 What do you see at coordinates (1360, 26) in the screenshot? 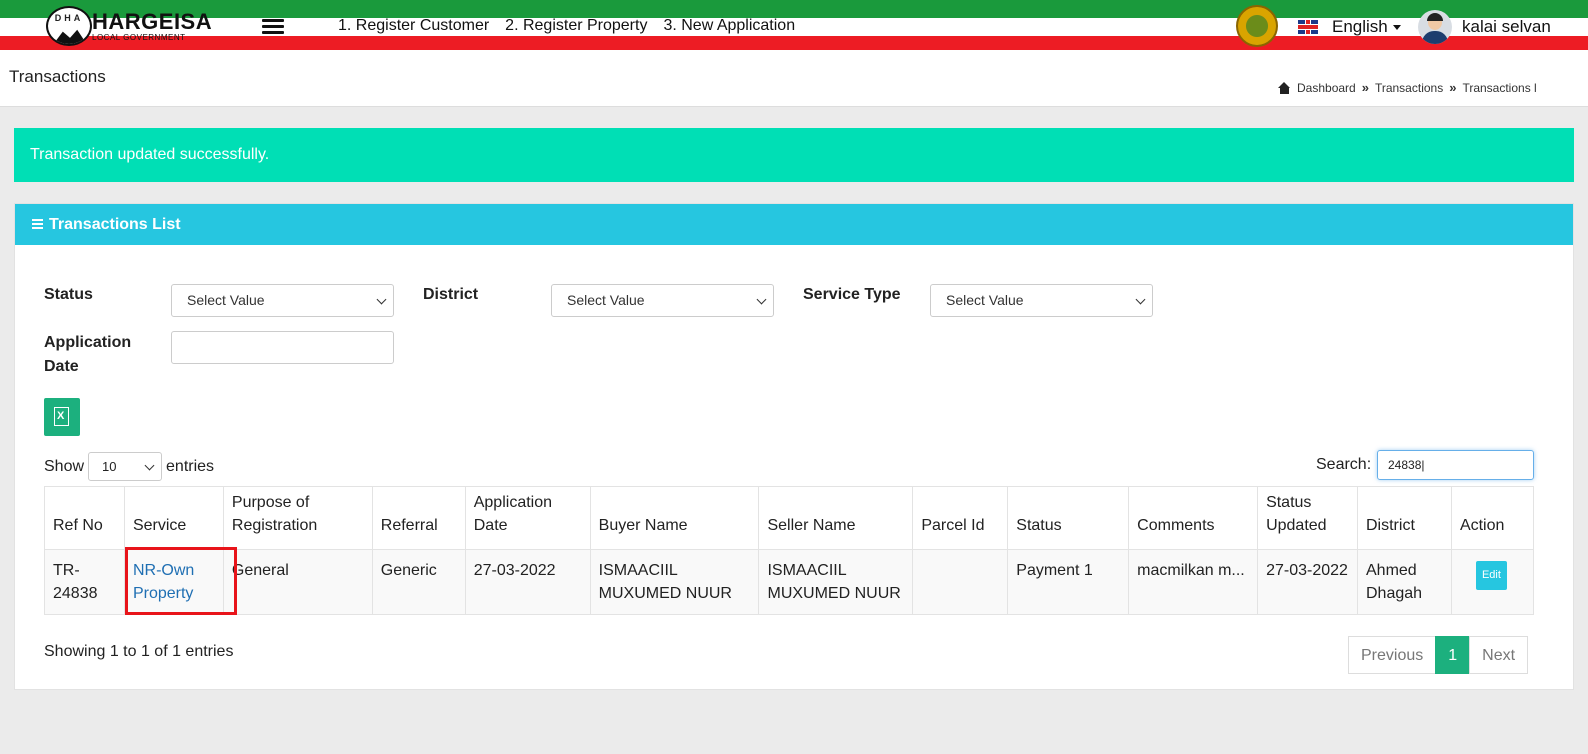
I see `language-label: English` at bounding box center [1360, 26].